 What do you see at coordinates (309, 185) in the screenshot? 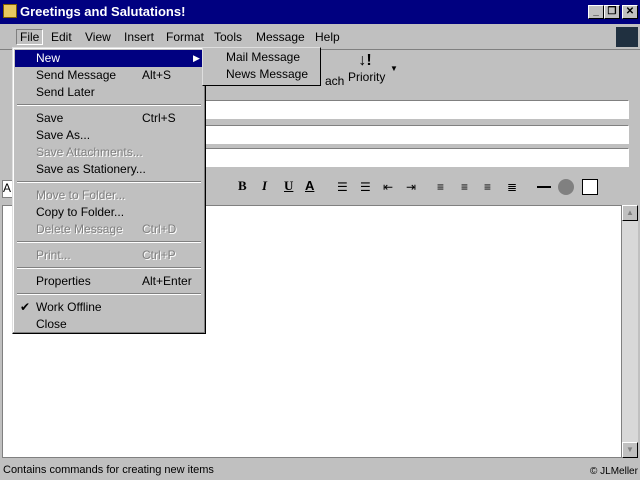
I see `font-color-button: A` at bounding box center [309, 185].